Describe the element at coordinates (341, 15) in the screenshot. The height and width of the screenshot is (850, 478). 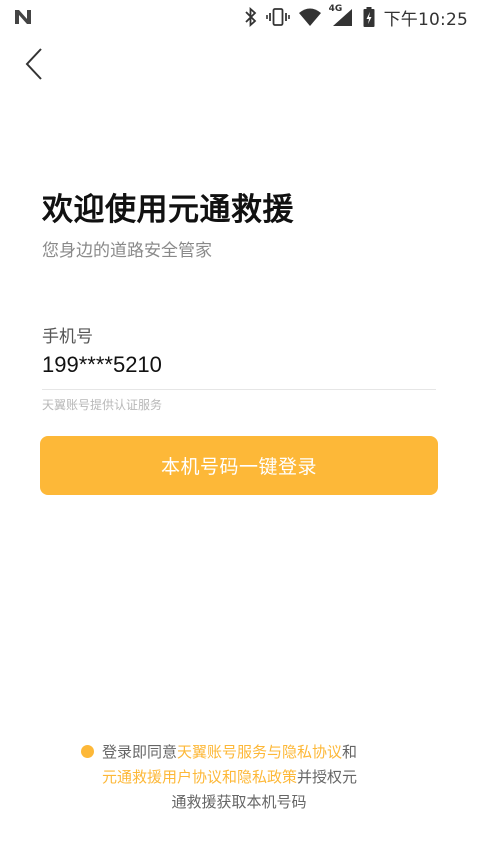
I see `signal-icon: 4G` at that location.